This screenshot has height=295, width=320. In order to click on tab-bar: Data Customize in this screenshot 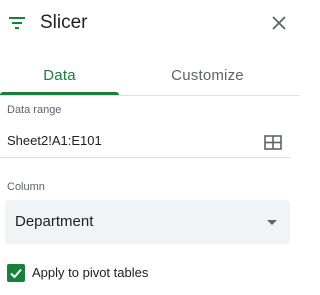, I will do `click(150, 77)`.